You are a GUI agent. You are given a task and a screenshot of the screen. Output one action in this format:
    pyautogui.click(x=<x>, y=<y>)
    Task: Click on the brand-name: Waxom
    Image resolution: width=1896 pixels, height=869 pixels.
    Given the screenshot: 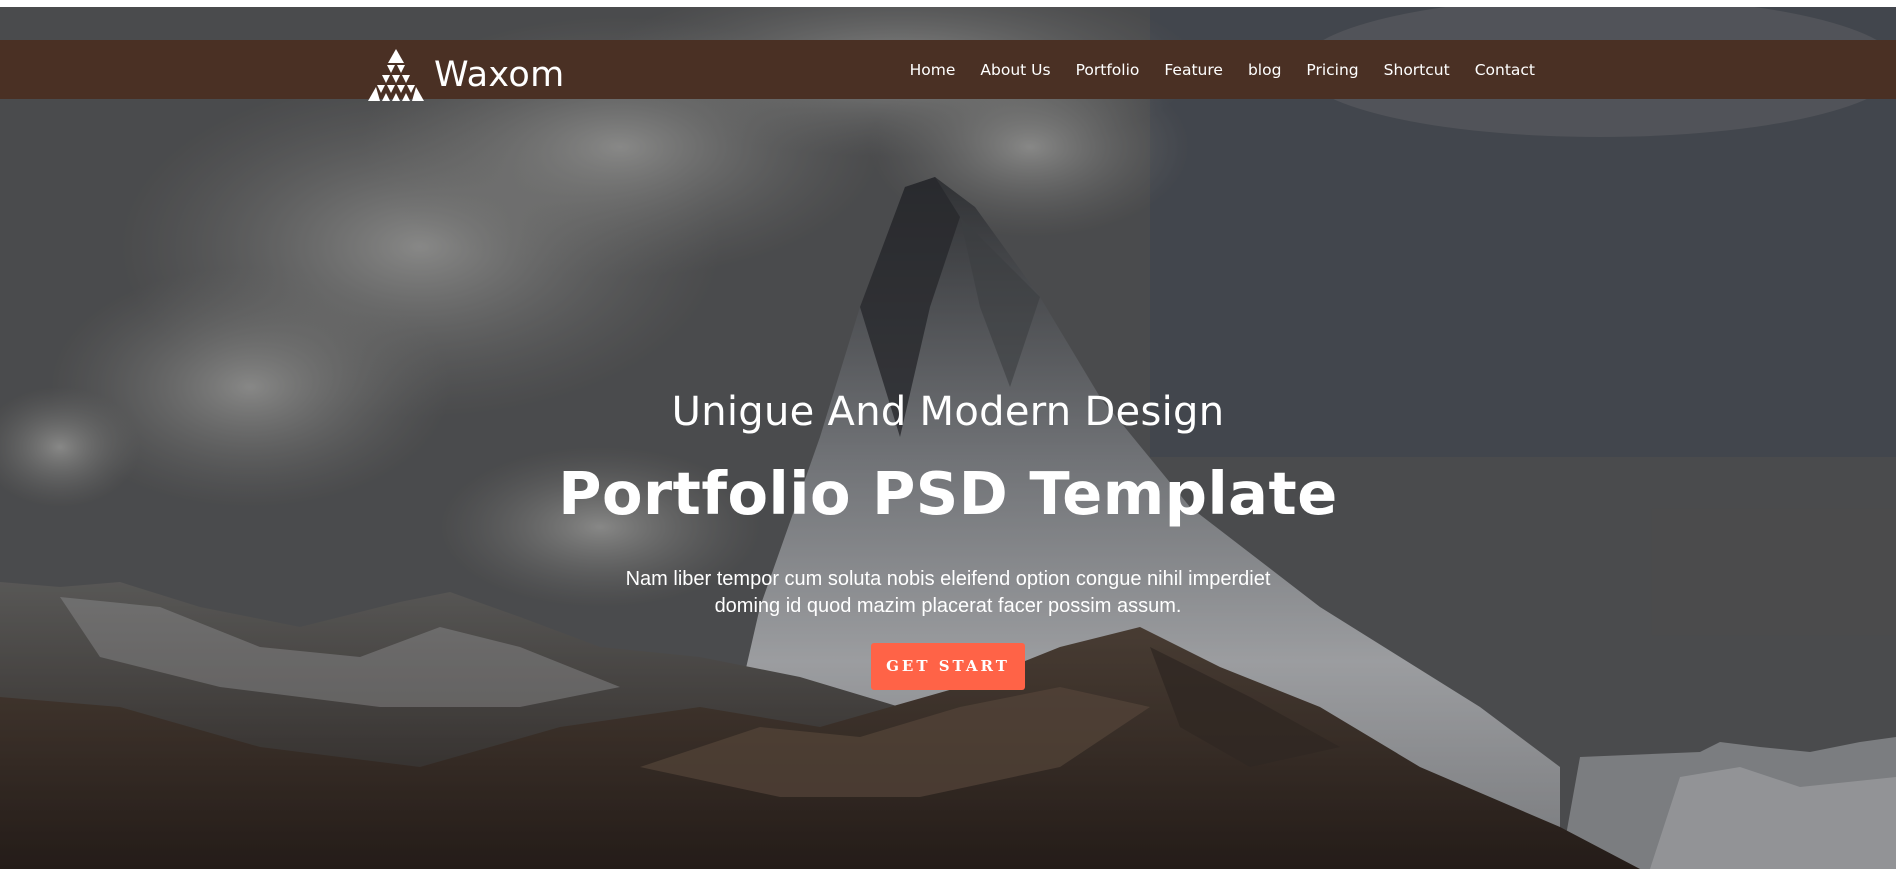 What is the action you would take?
    pyautogui.click(x=499, y=75)
    